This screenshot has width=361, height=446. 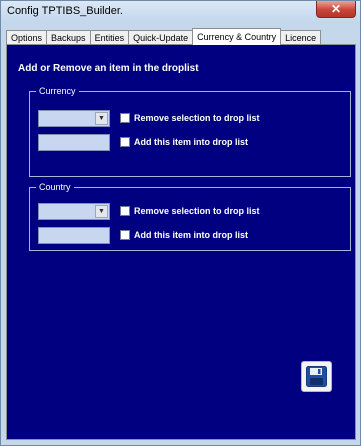 I want to click on panel-heading: Add or Remove an item in the droplist, so click(x=108, y=68).